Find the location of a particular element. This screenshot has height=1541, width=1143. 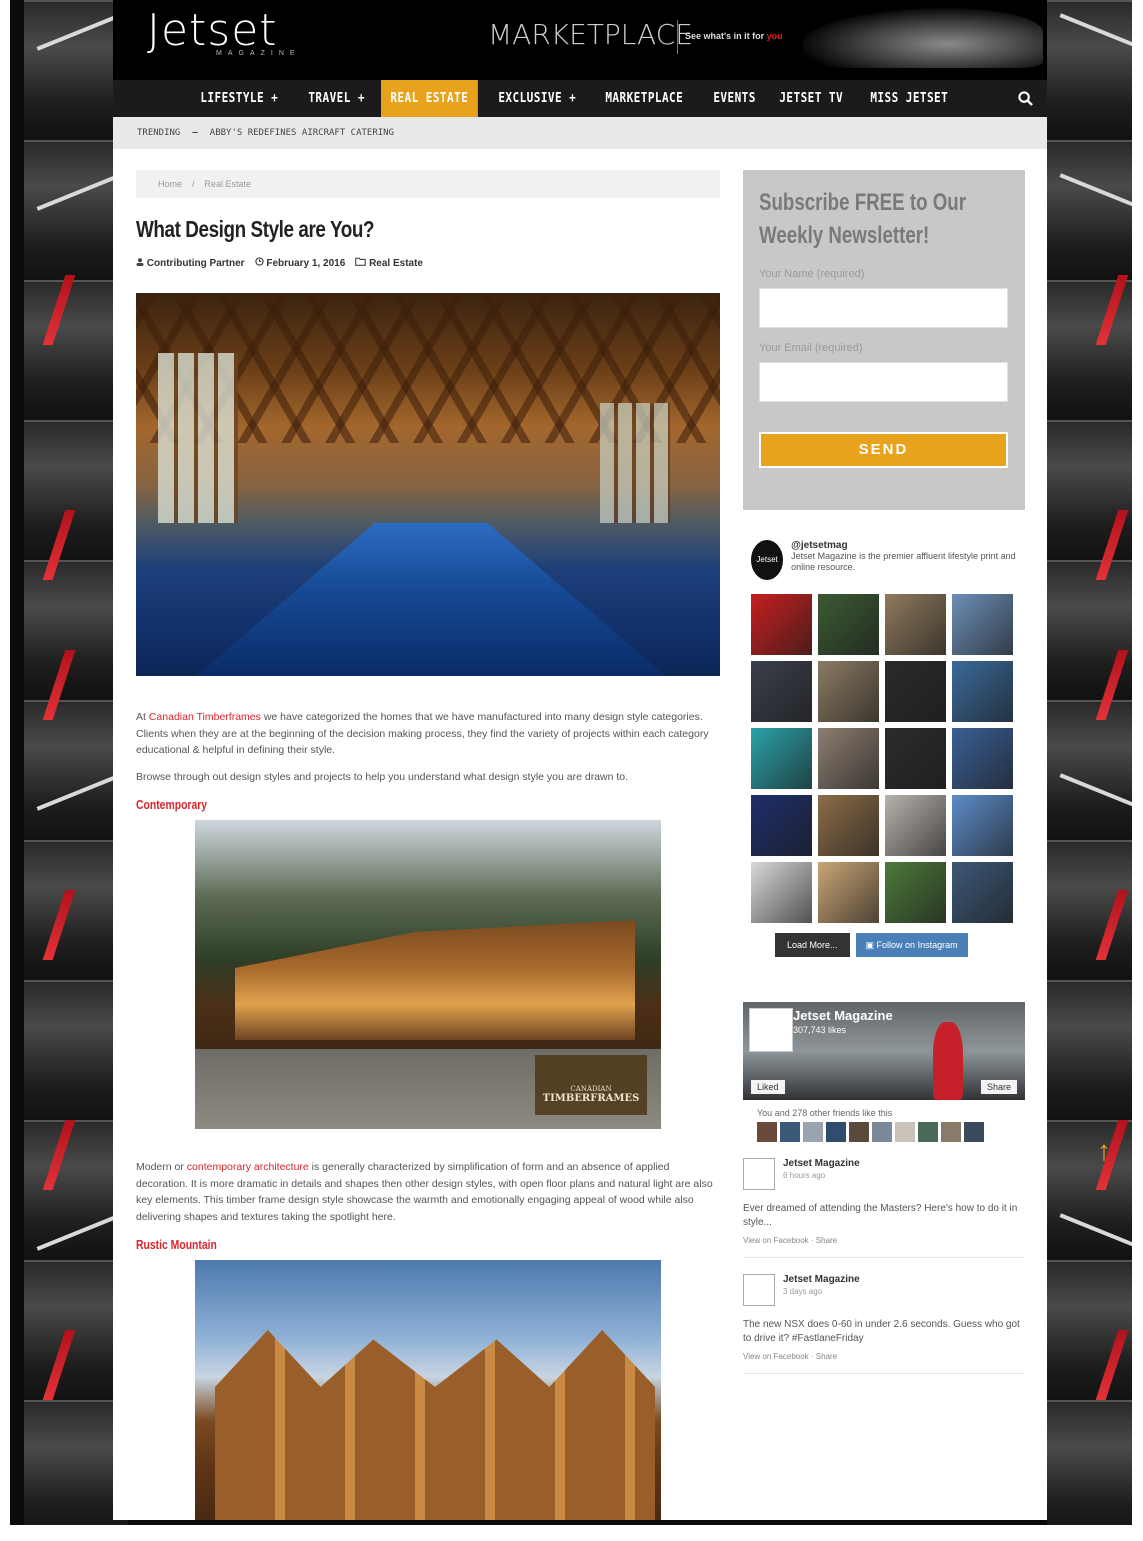

nav-item-marketplace: MARKETPLACE is located at coordinates (644, 98).